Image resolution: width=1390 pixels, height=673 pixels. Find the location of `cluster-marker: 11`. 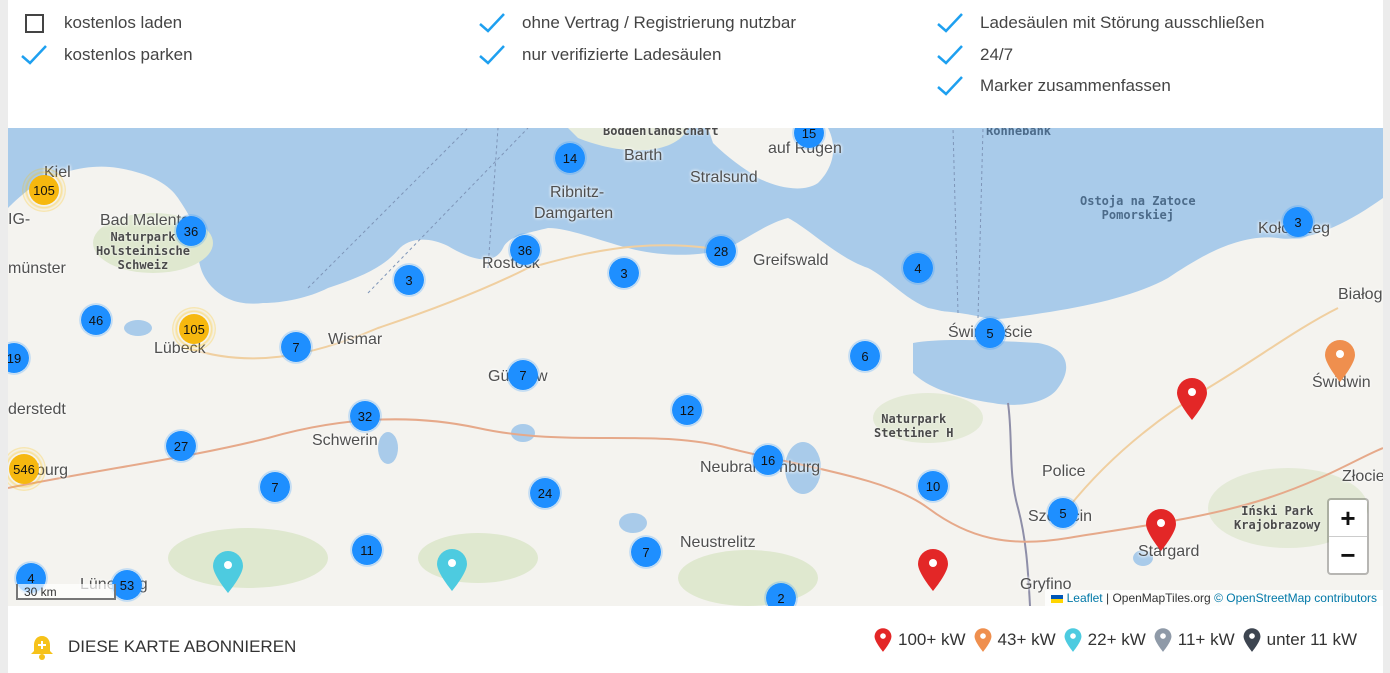

cluster-marker: 11 is located at coordinates (367, 550).